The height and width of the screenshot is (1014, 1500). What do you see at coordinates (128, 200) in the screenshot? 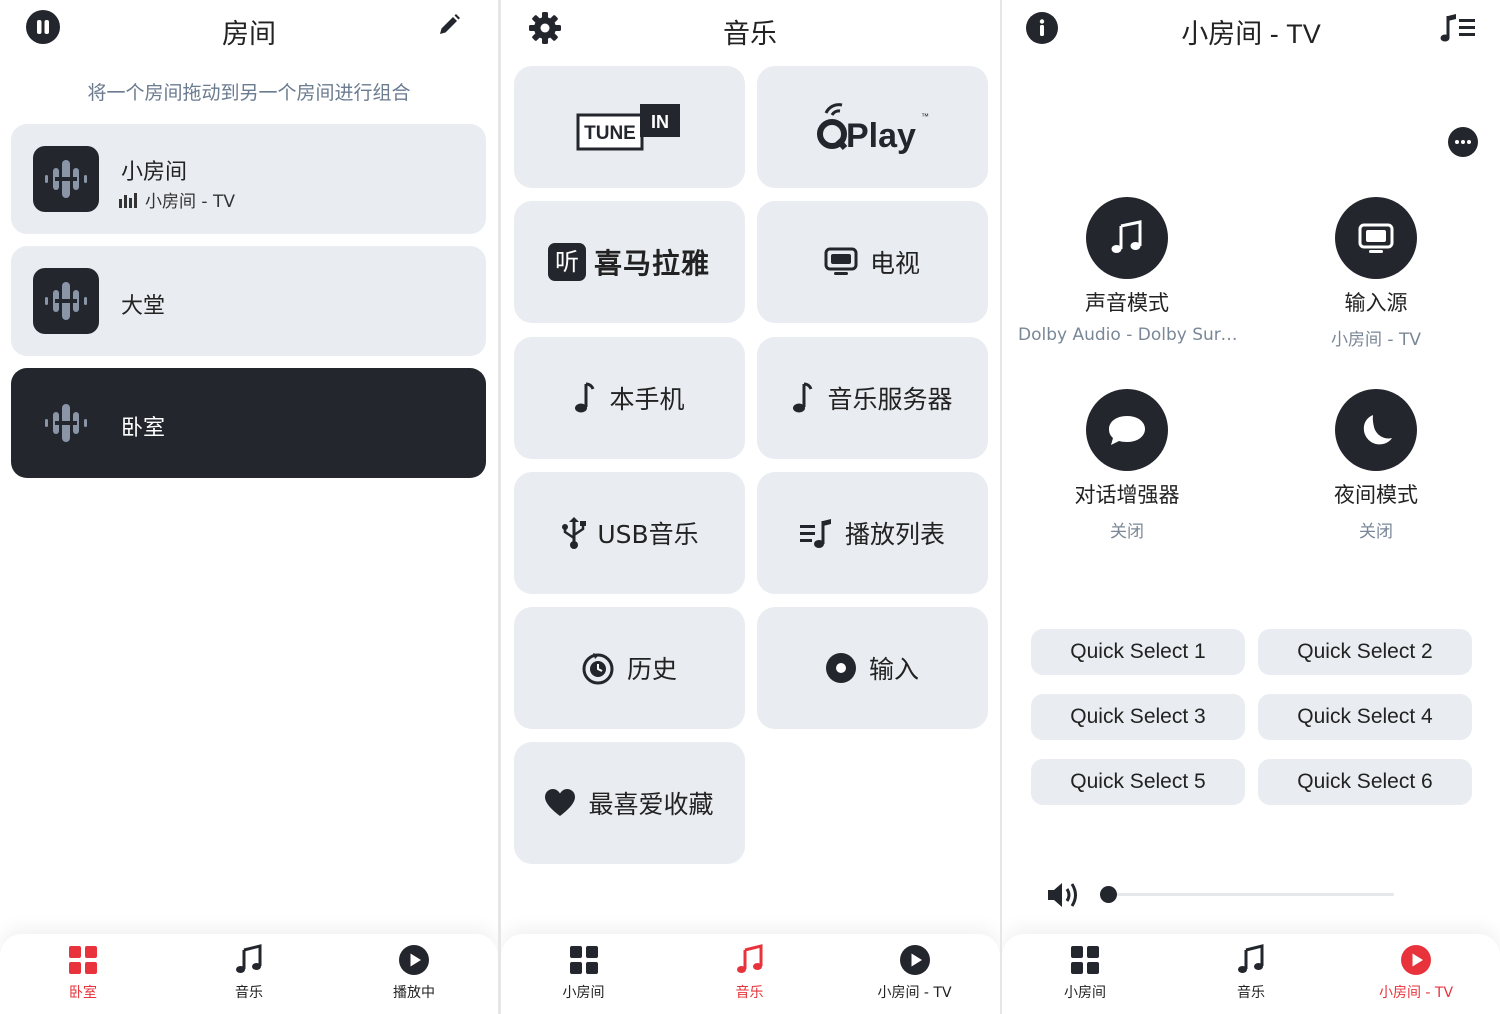
I see `equalizer-icon` at bounding box center [128, 200].